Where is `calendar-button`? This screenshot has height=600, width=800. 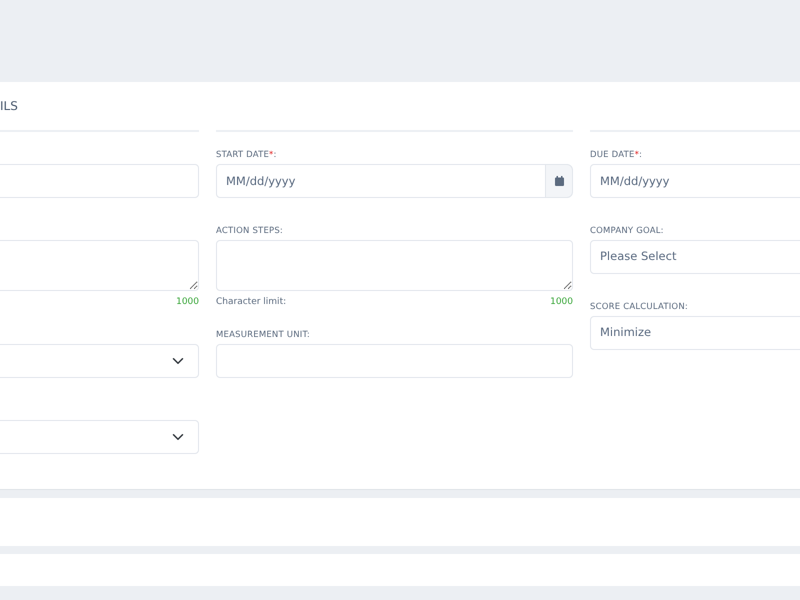
calendar-button is located at coordinates (559, 181).